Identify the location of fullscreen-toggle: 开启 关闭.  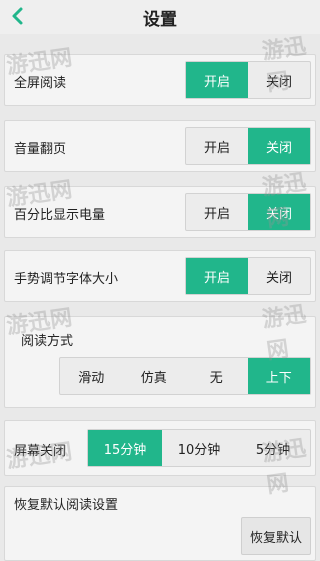
(248, 80).